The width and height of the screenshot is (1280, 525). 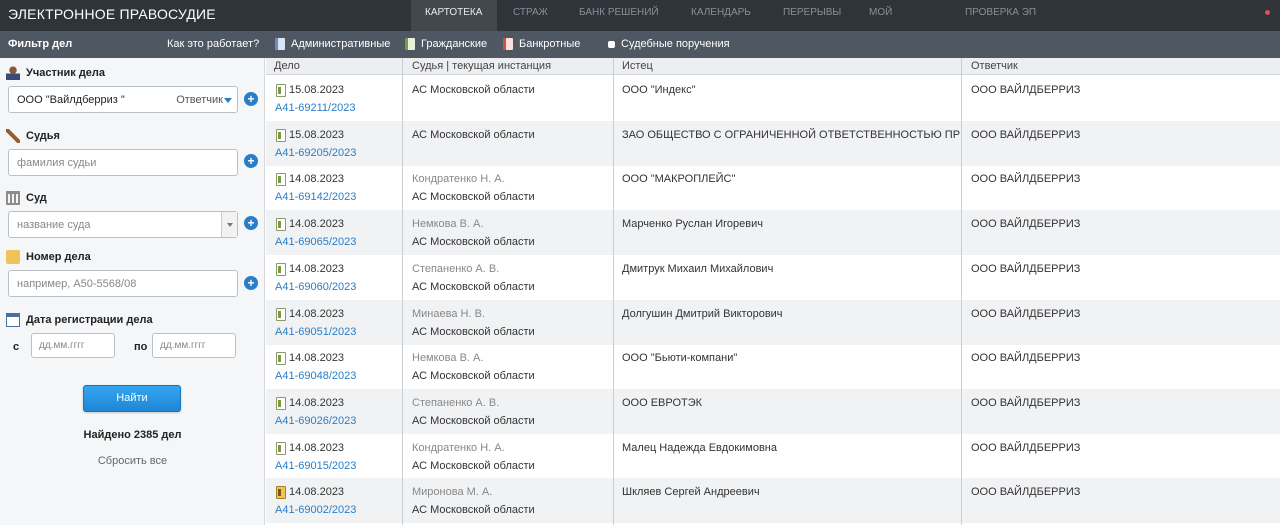 What do you see at coordinates (229, 224) in the screenshot?
I see `dropdown-arrow-icon` at bounding box center [229, 224].